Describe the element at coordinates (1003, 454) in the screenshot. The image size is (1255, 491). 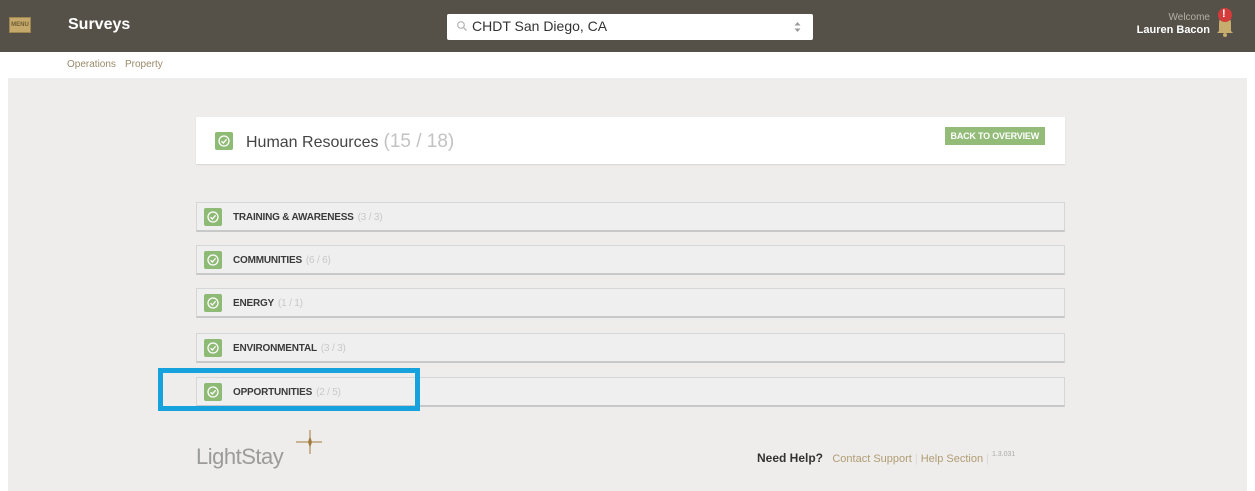
I see `version-label: 1.3.031` at that location.